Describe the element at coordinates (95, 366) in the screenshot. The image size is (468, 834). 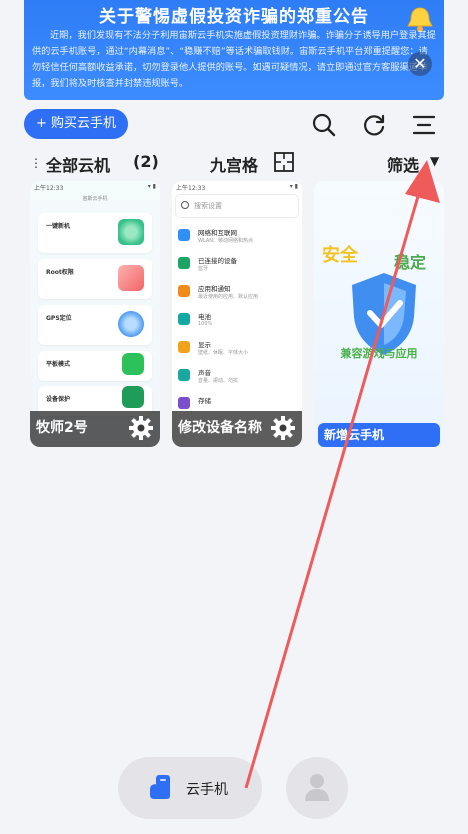
I see `screen-tile: 平板模式` at that location.